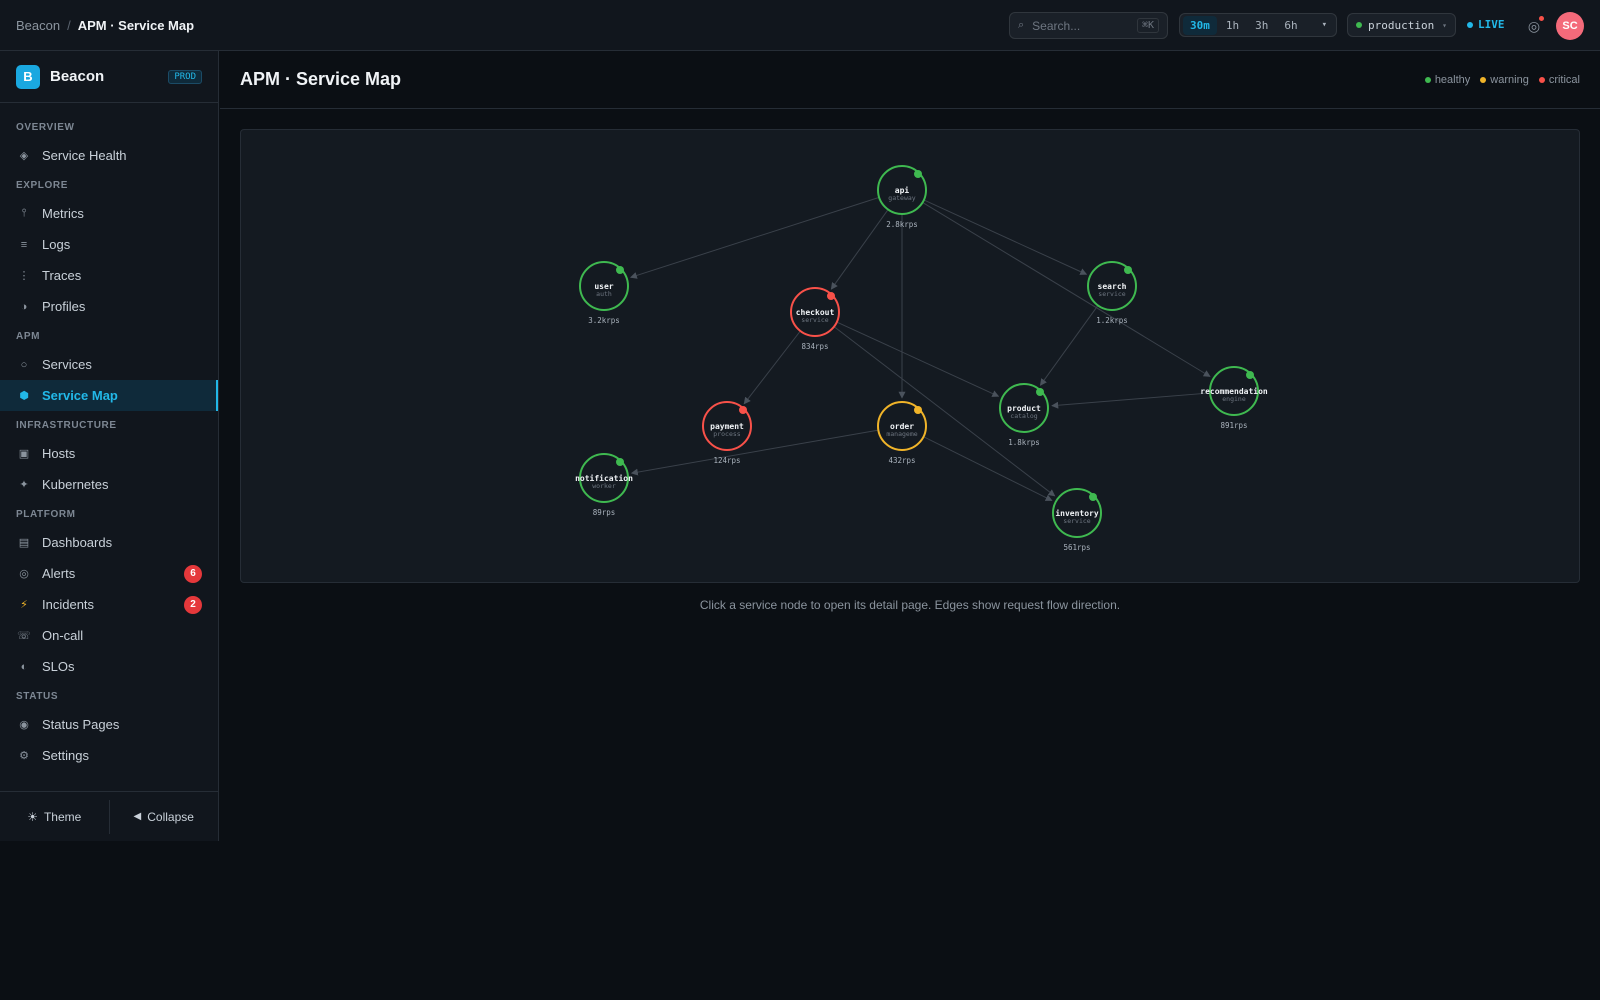 The width and height of the screenshot is (1600, 1000). Describe the element at coordinates (109, 724) in the screenshot. I see `sidebar-item-status-pages: ◉ Status Pages` at that location.